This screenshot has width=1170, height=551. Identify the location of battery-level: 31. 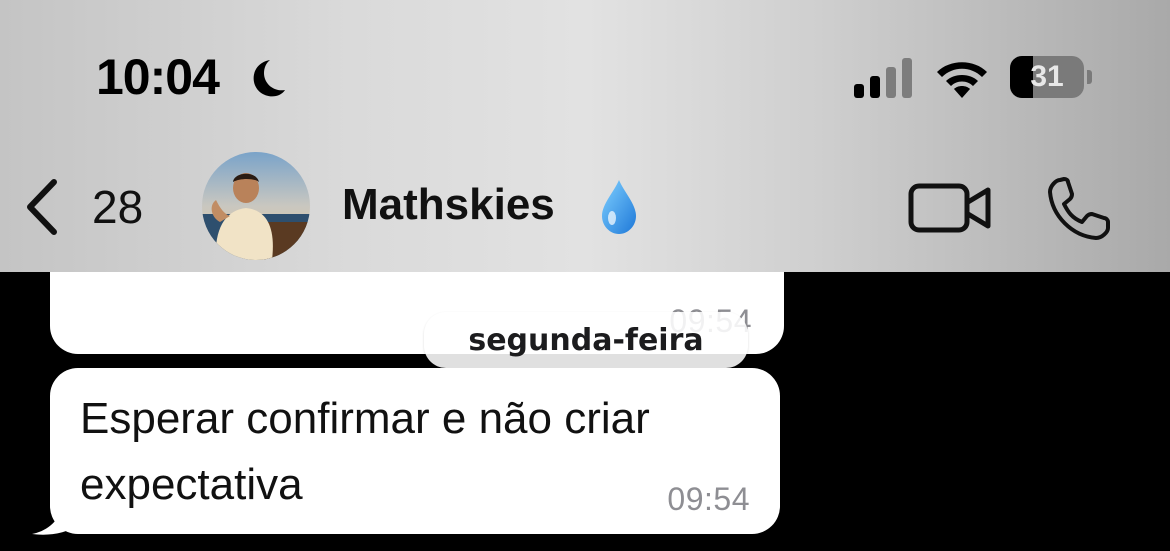
(1047, 76).